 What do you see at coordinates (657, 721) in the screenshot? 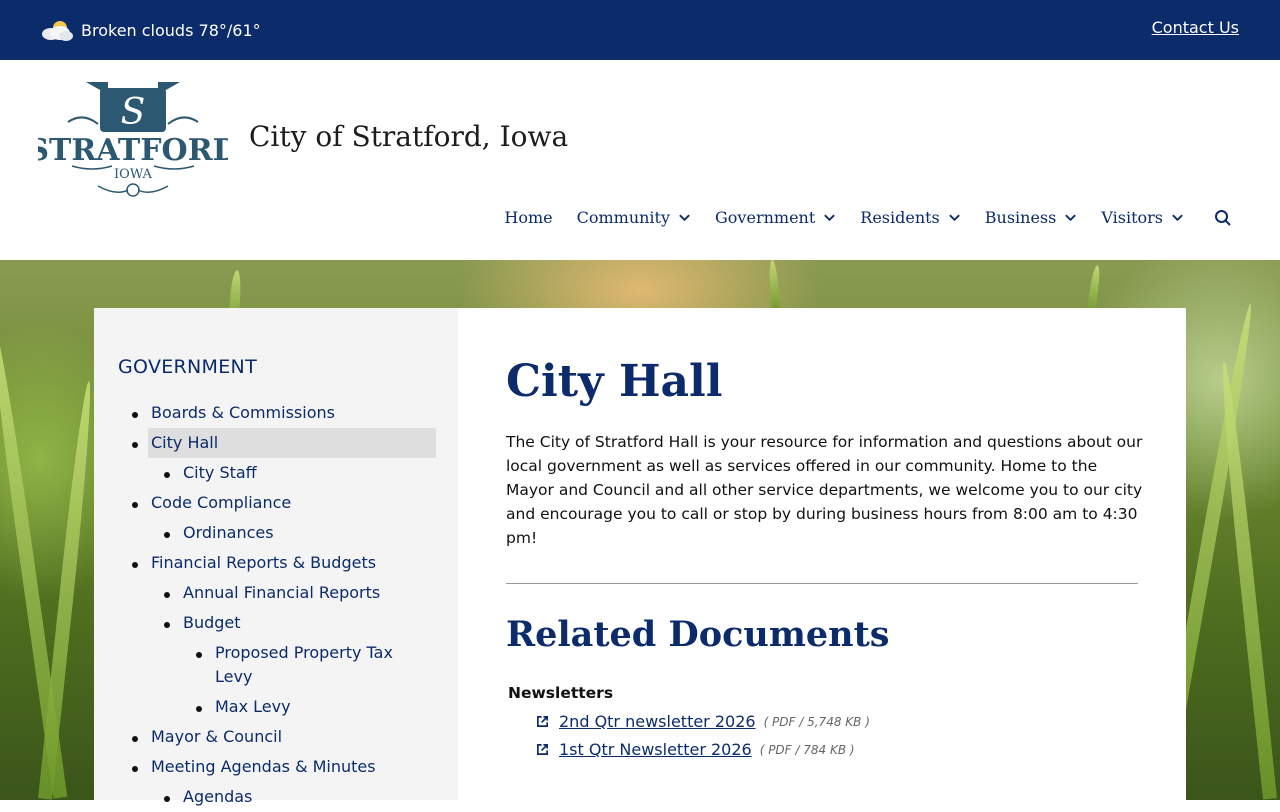
I see `document-link: 2nd Qtr newsletter 2026` at bounding box center [657, 721].